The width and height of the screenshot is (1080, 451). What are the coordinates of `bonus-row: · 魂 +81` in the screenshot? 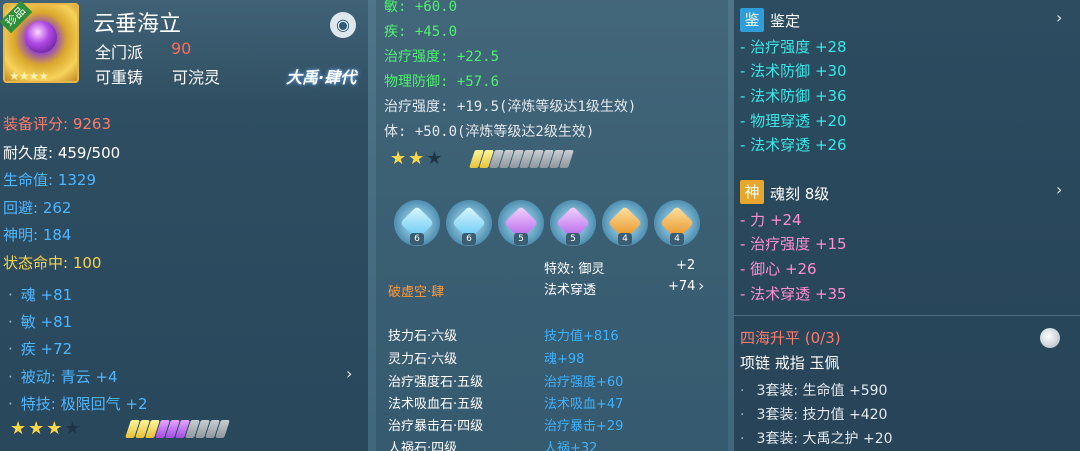 It's located at (40, 295).